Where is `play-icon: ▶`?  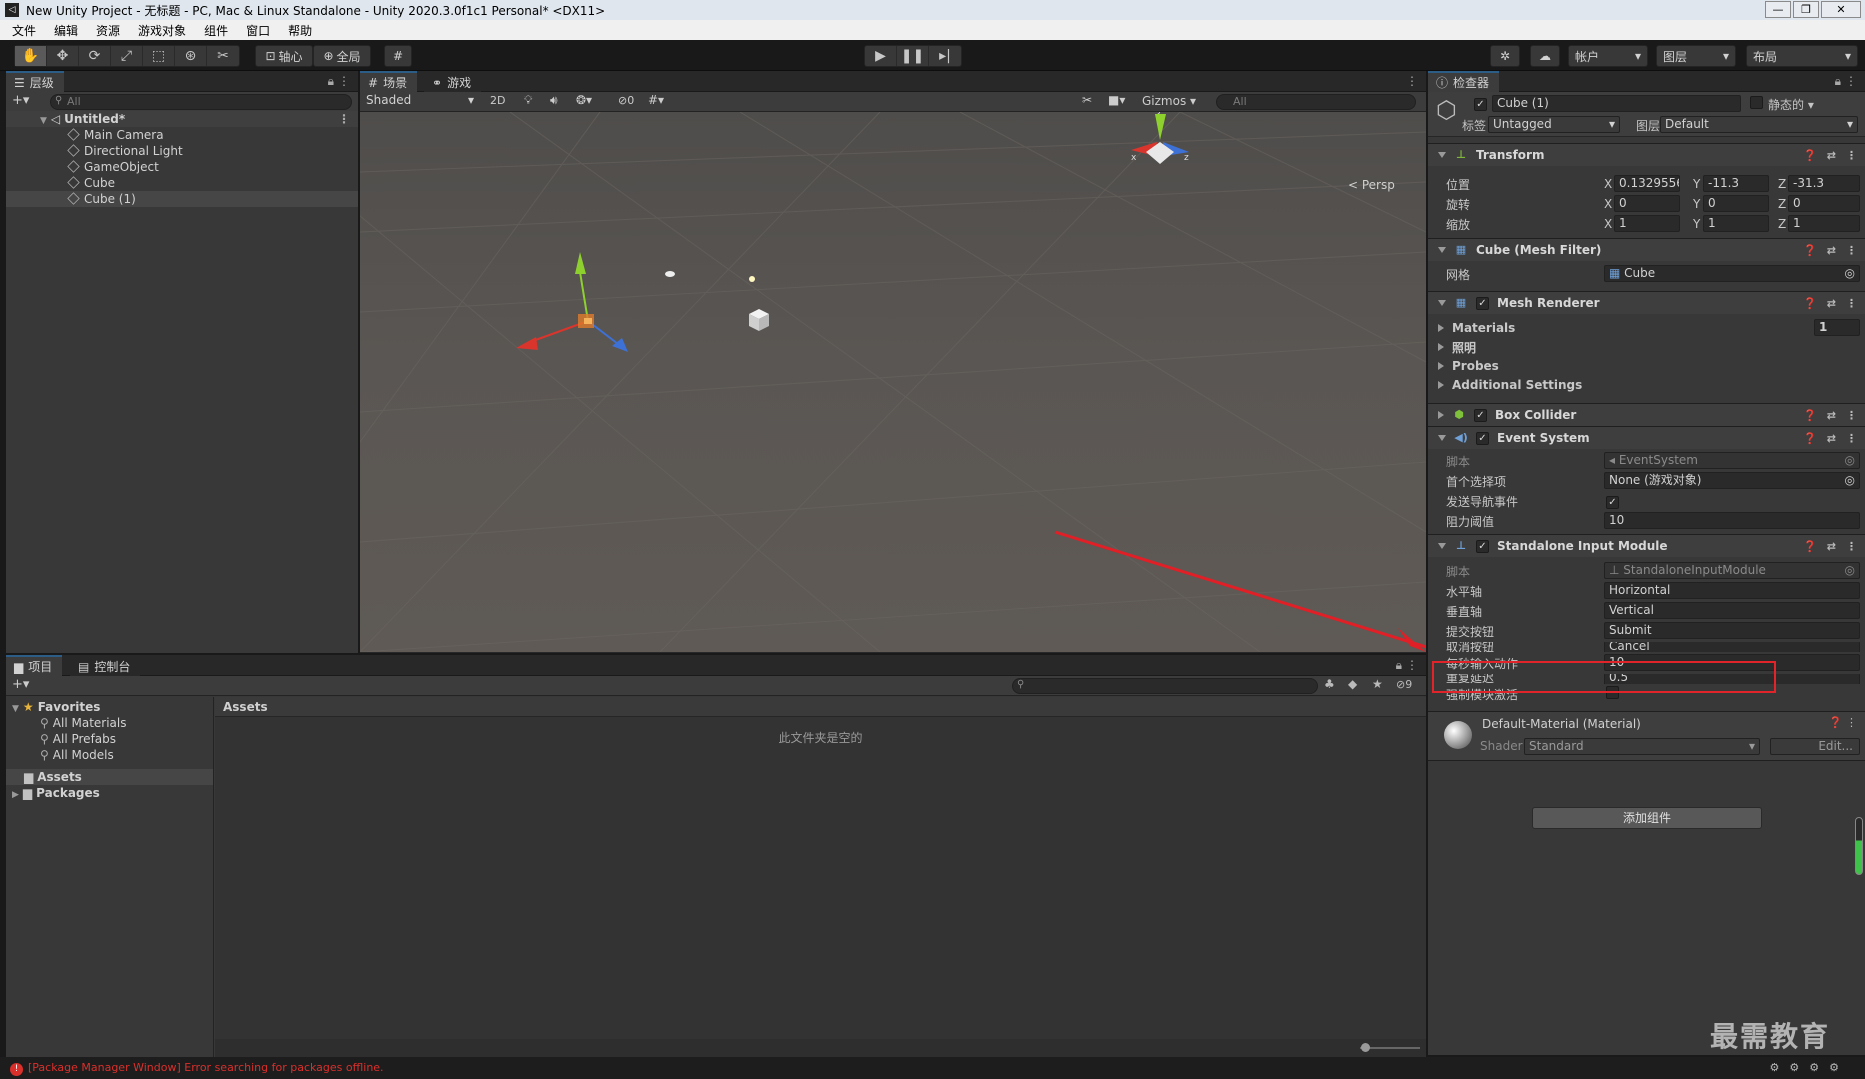 play-icon: ▶ is located at coordinates (881, 56).